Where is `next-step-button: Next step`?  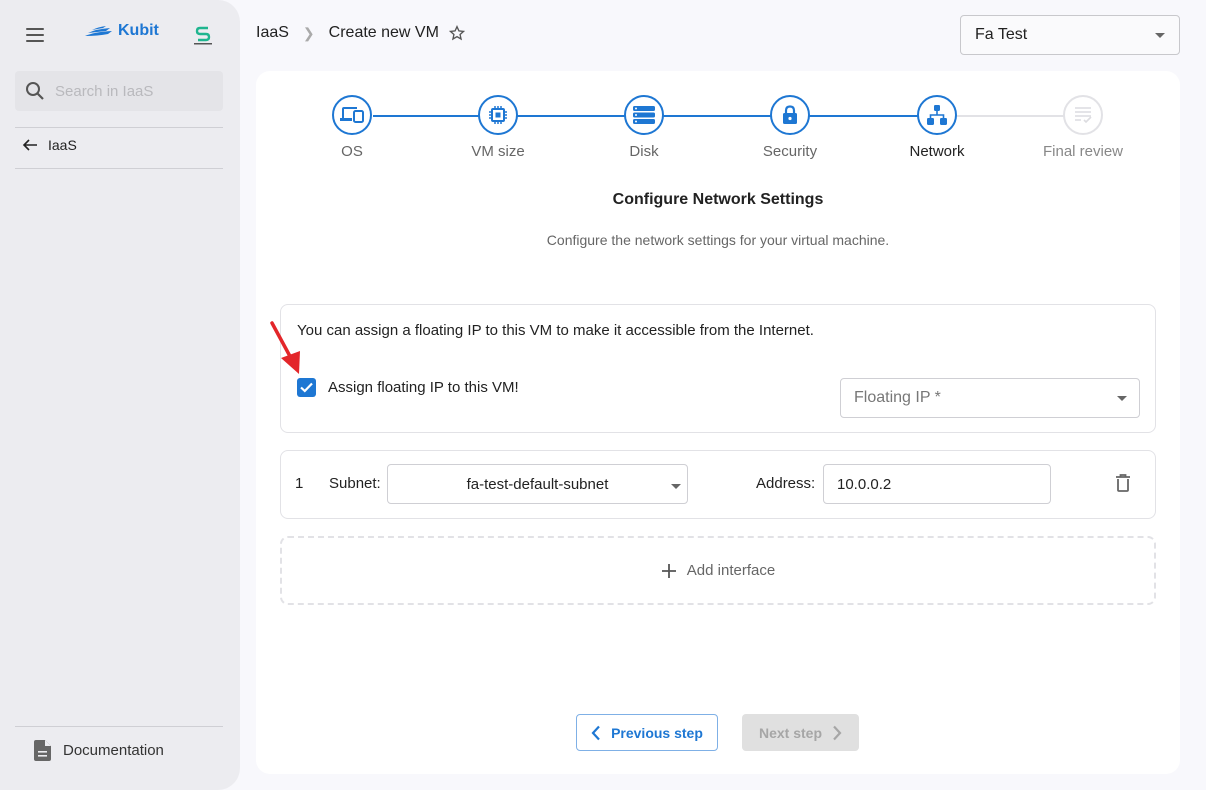 next-step-button: Next step is located at coordinates (800, 732).